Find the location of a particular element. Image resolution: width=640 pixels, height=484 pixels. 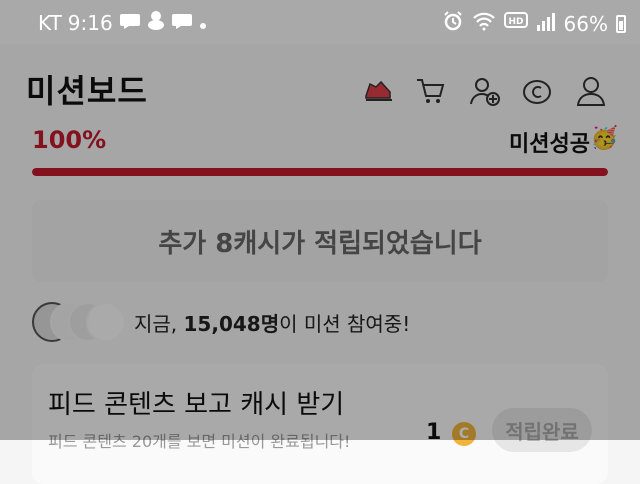

carrier-label: KT is located at coordinates (50, 22).